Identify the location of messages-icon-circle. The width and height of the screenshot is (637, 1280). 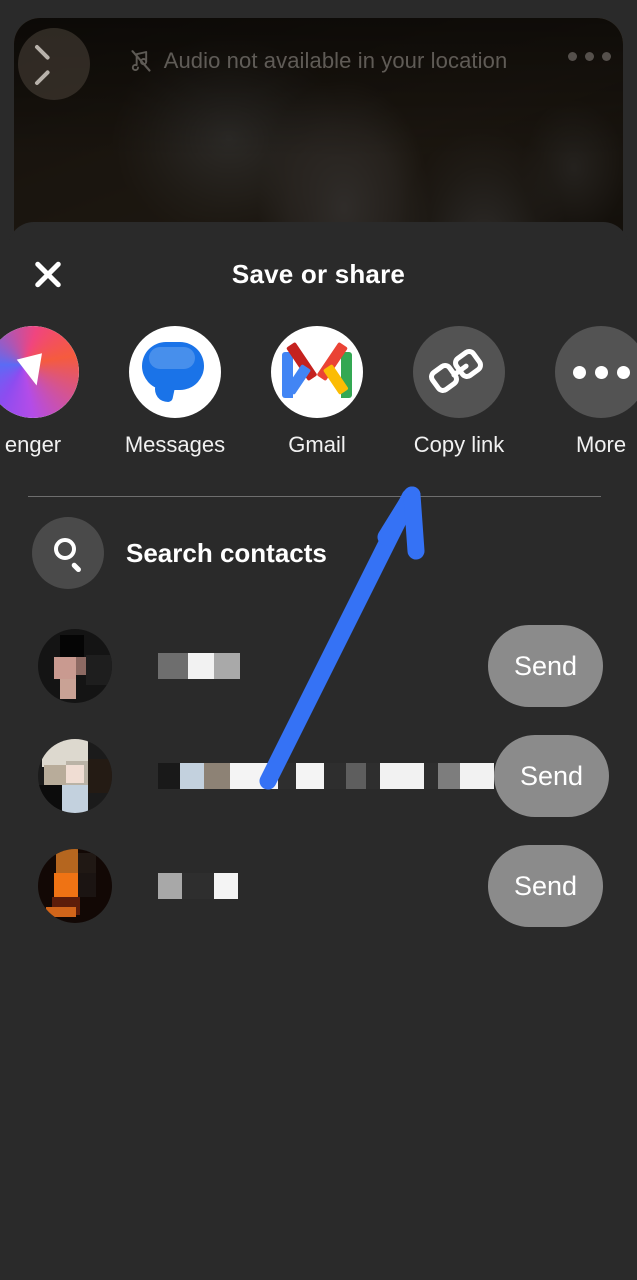
(175, 372).